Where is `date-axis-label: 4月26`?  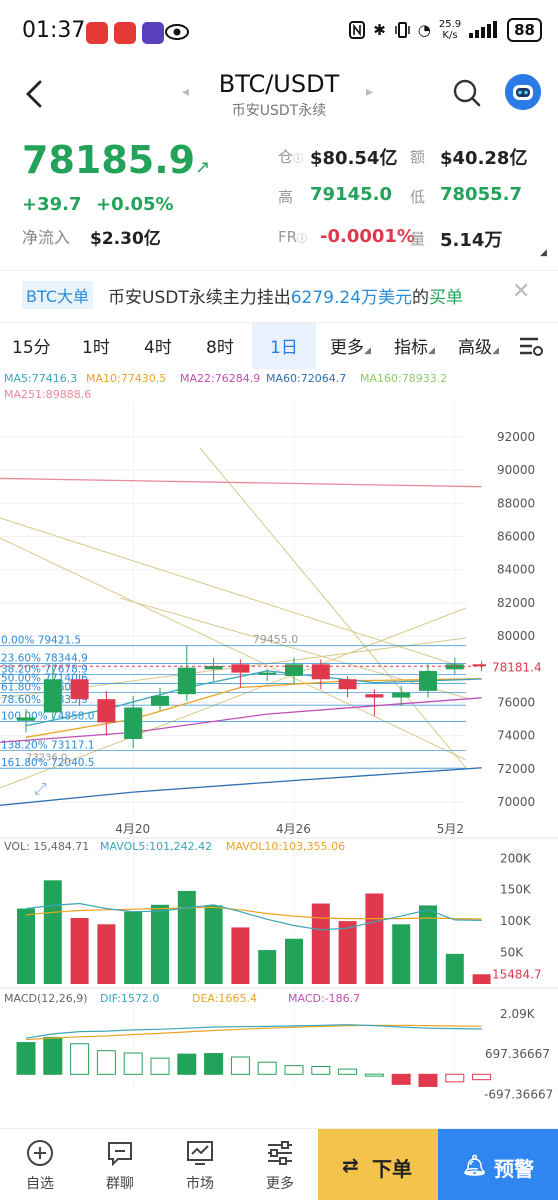 date-axis-label: 4月26 is located at coordinates (293, 829).